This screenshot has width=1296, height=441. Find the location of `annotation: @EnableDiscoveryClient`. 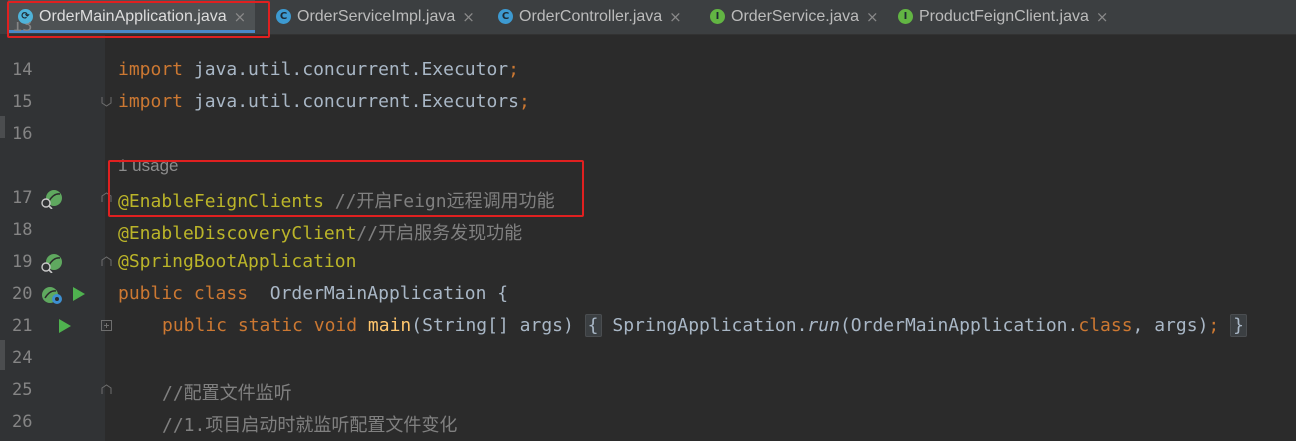

annotation: @EnableDiscoveryClient is located at coordinates (237, 233).